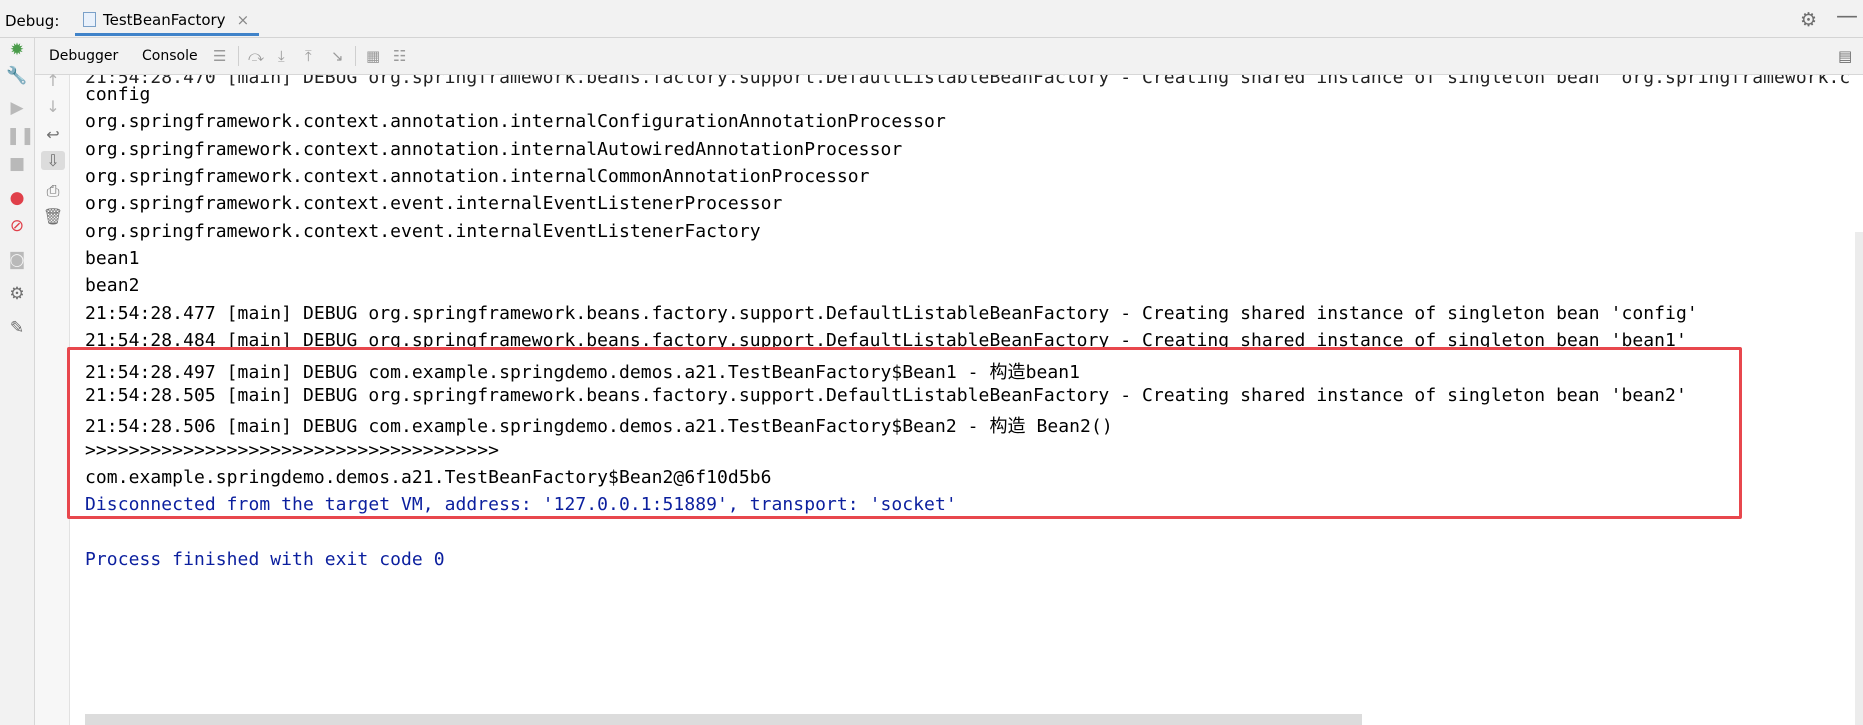 Image resolution: width=1863 pixels, height=725 pixels. I want to click on debug-panel-label: Debug:, so click(32, 21).